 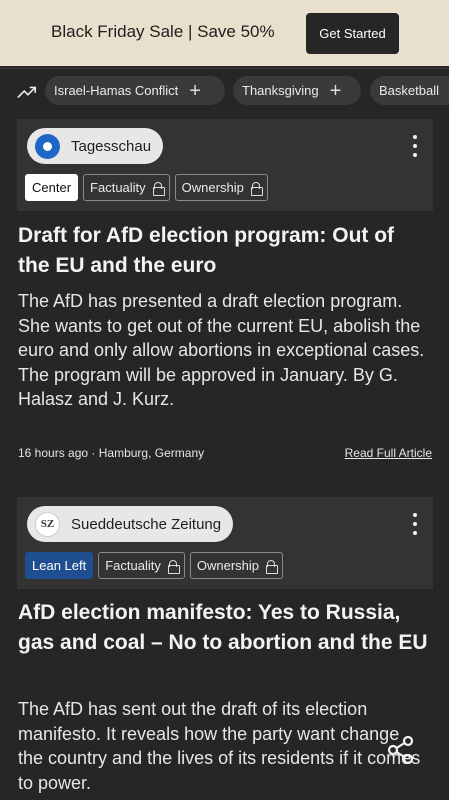 I want to click on promo-banner: Black Friday Sale | Save 50% Get Started, so click(x=224, y=33).